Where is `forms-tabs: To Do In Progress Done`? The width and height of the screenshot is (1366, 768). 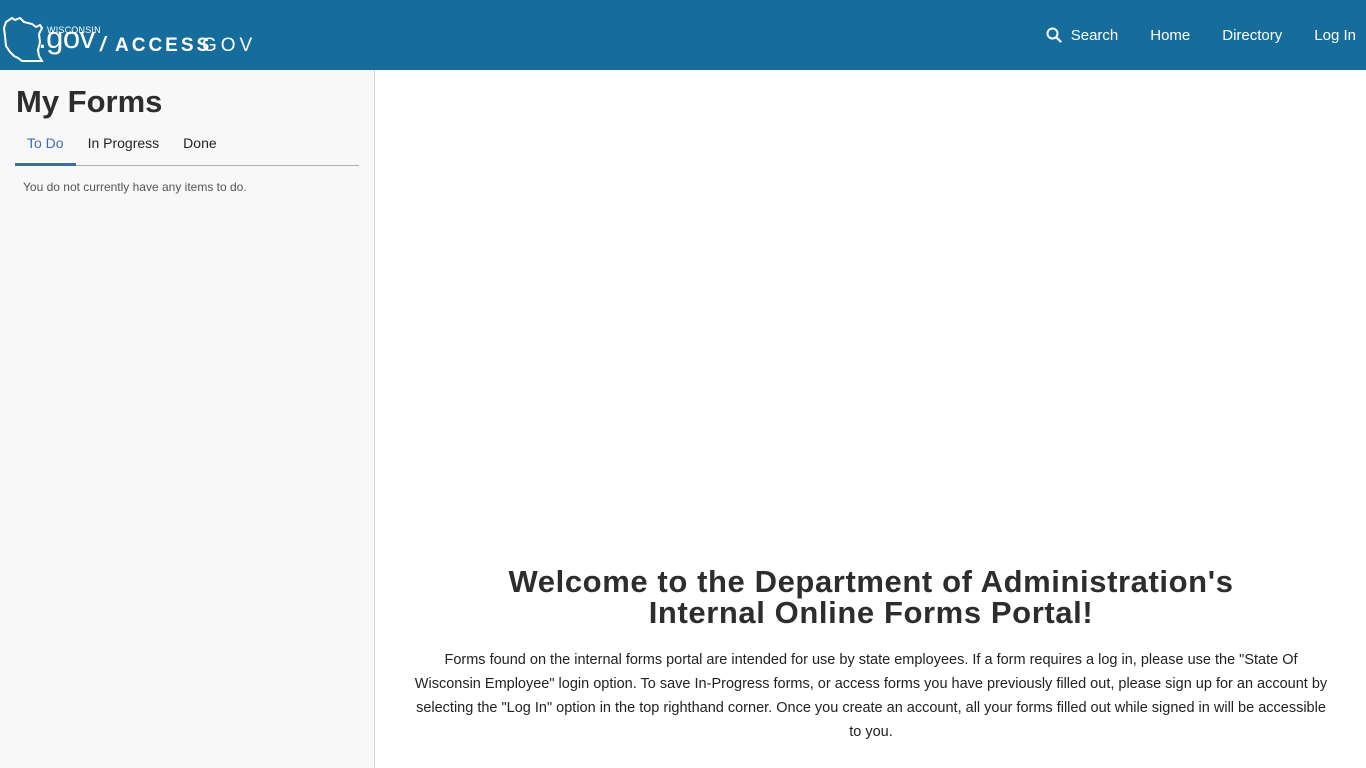 forms-tabs: To Do In Progress Done is located at coordinates (187, 149).